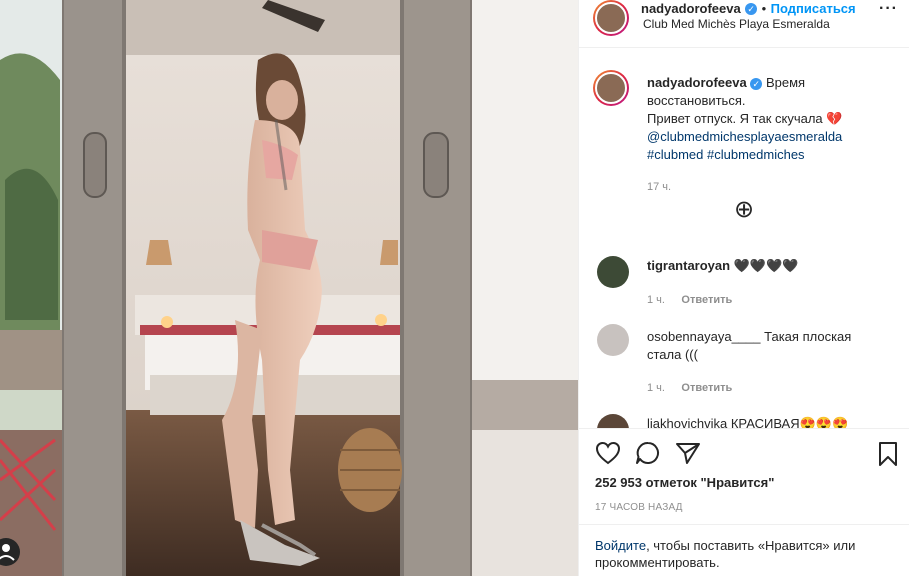 The width and height of the screenshot is (909, 577). What do you see at coordinates (766, 265) in the screenshot?
I see `comment-text: 🖤🖤🖤🖤` at bounding box center [766, 265].